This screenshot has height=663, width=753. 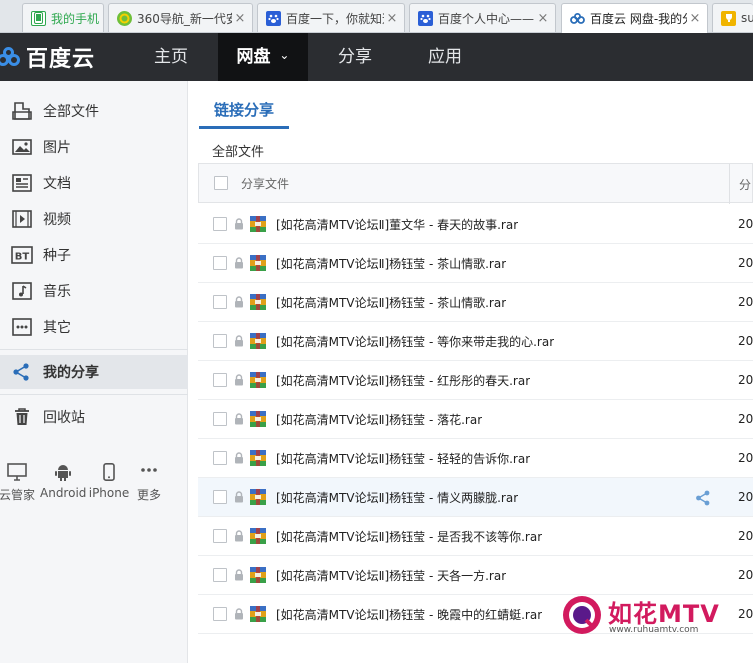 What do you see at coordinates (94, 372) in the screenshot?
I see `sidebar-item-my-shares: 我的分享` at bounding box center [94, 372].